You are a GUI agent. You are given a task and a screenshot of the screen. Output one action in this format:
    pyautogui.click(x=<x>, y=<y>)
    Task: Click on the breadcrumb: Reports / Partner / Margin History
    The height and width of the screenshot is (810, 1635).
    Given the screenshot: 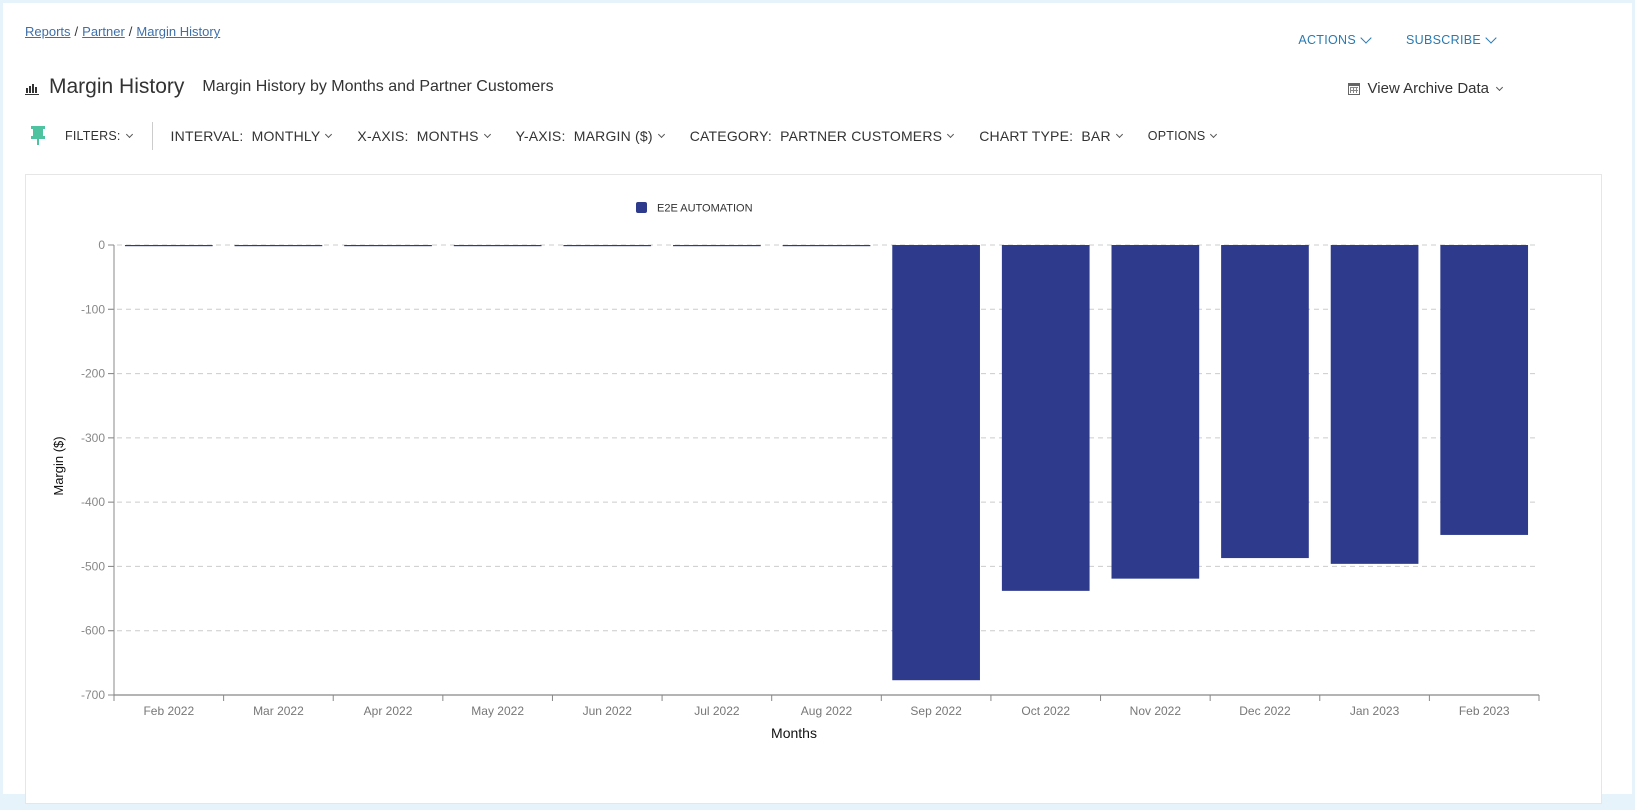 What is the action you would take?
    pyautogui.click(x=122, y=31)
    